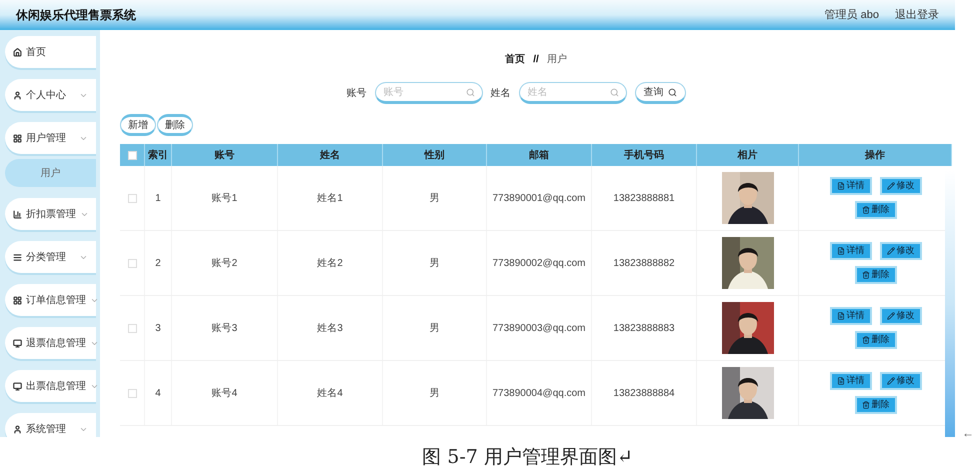  I want to click on column-header: 性别, so click(435, 155).